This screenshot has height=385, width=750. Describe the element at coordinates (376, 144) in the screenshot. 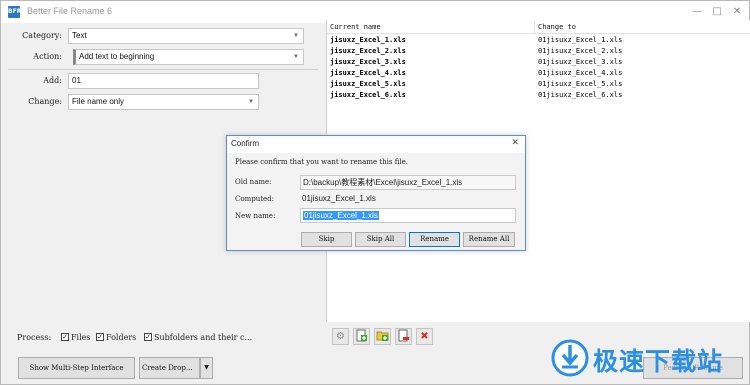

I see `dialog-title-bar: Confirm ✕` at that location.